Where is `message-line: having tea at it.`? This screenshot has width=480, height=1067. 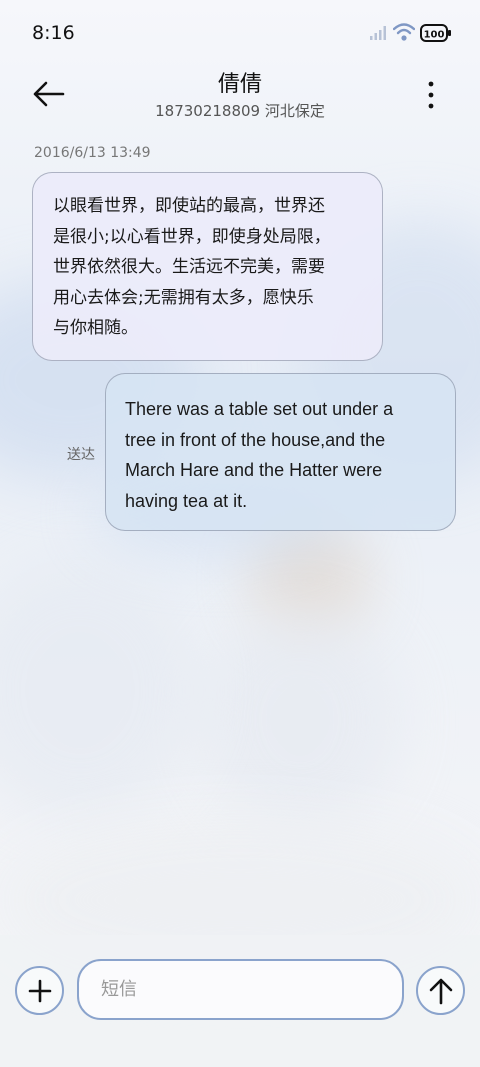 message-line: having tea at it. is located at coordinates (186, 500).